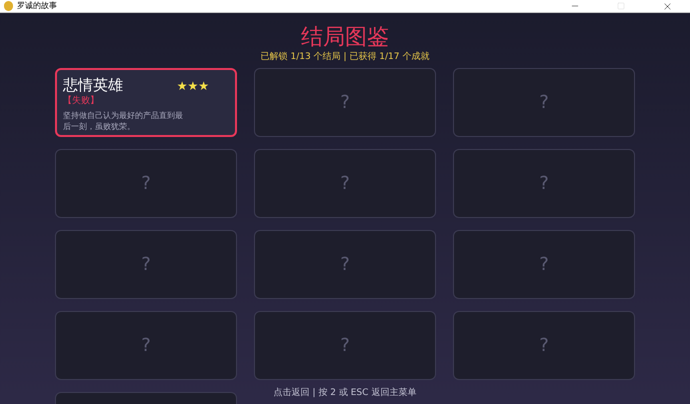 The width and height of the screenshot is (690, 404). What do you see at coordinates (37, 6) in the screenshot?
I see `window-title: 罗诚的故事` at bounding box center [37, 6].